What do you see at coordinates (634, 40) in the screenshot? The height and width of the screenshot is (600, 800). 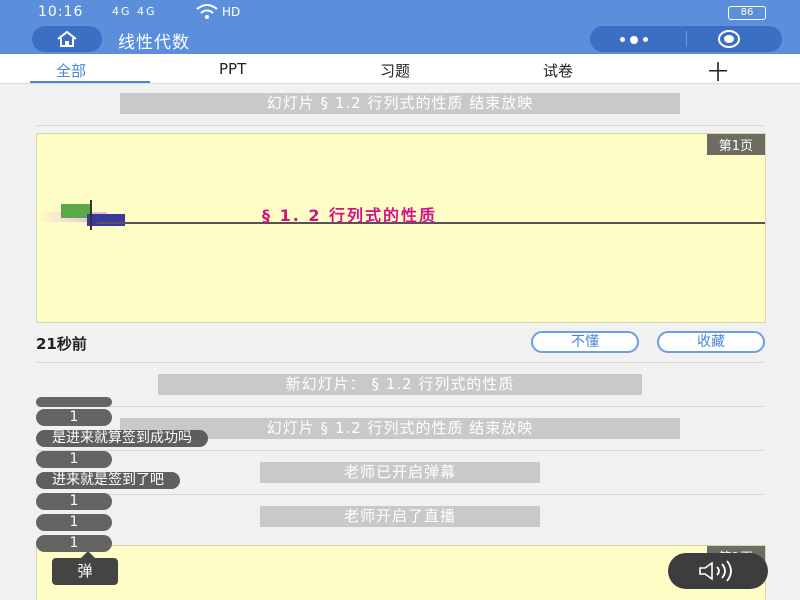 I see `more-icon` at bounding box center [634, 40].